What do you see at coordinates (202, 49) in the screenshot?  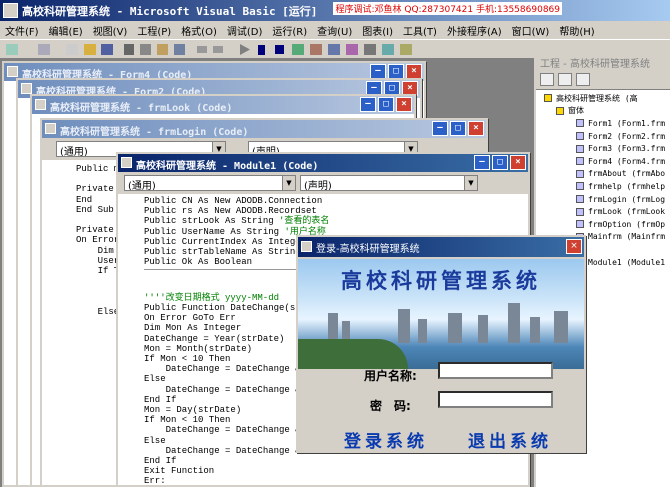 I see `undo-icon` at bounding box center [202, 49].